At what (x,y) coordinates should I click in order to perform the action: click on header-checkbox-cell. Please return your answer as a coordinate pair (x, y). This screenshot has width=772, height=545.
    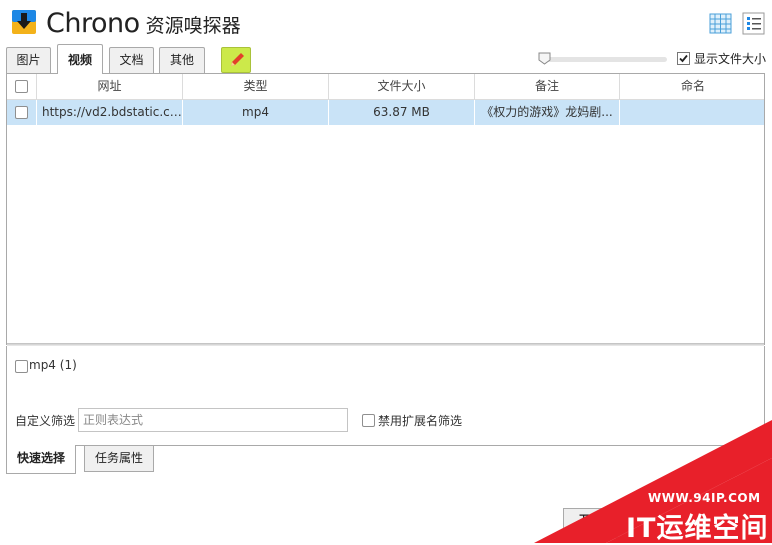
    Looking at the image, I should click on (22, 86).